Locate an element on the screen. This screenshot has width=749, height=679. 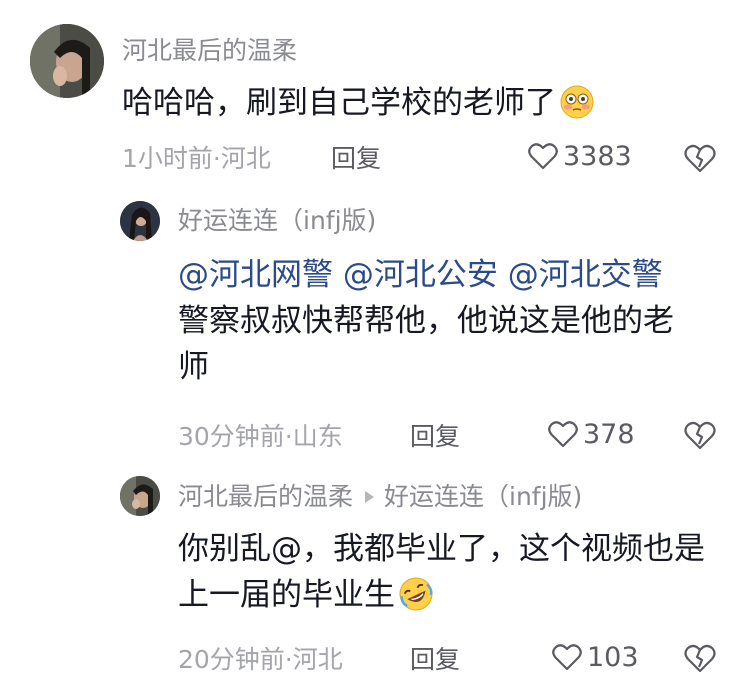
comment-text: 你别乱@，我都毕业了，这个视频也是上一届的毕业生 is located at coordinates (448, 572).